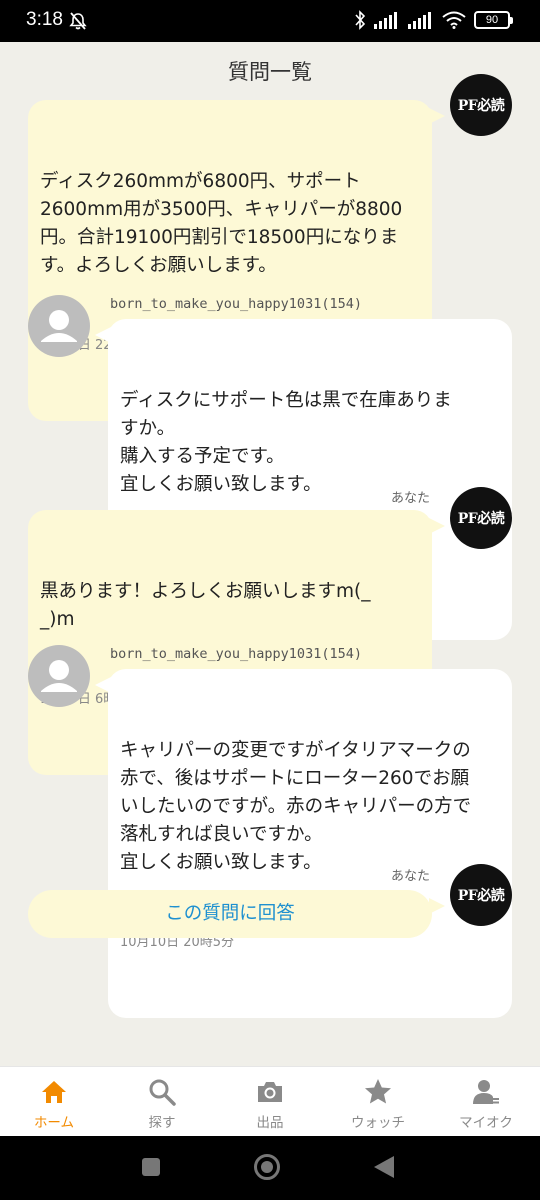 The image size is (540, 1200). Describe the element at coordinates (236, 914) in the screenshot. I see `answer-question-button: この質問に回答` at that location.